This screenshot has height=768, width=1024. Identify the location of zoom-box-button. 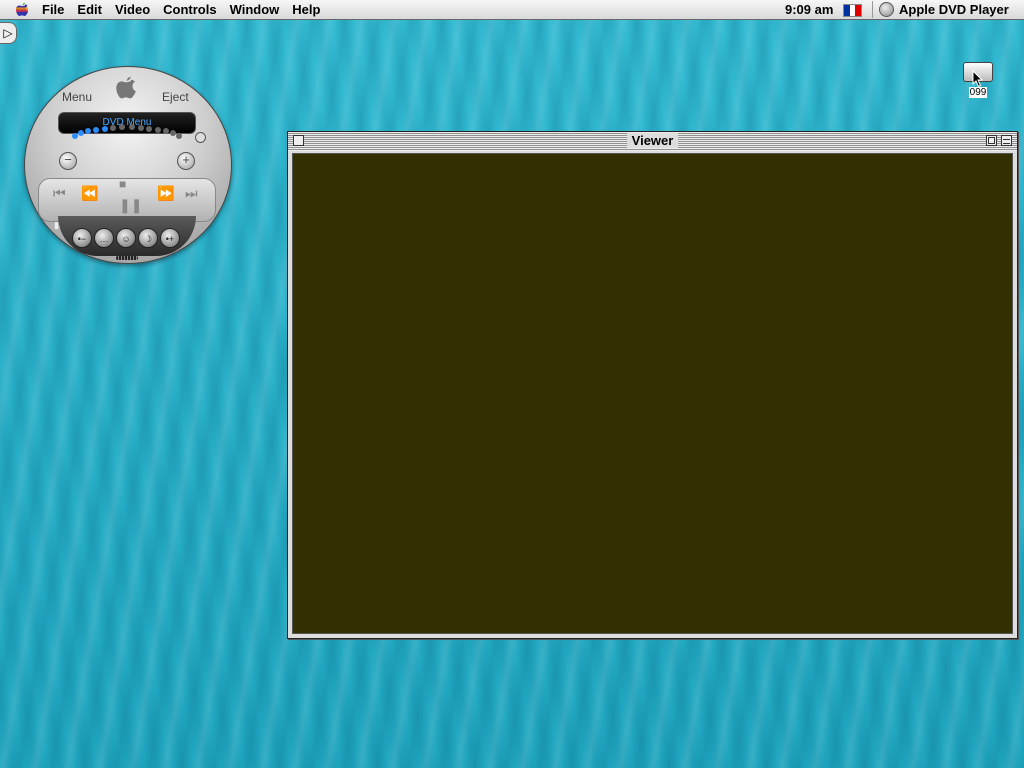
(991, 140).